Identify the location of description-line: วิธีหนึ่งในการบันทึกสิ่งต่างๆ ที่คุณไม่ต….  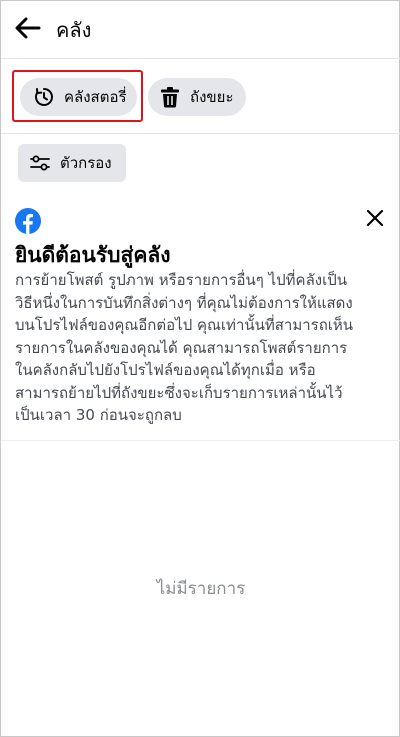
(184, 302).